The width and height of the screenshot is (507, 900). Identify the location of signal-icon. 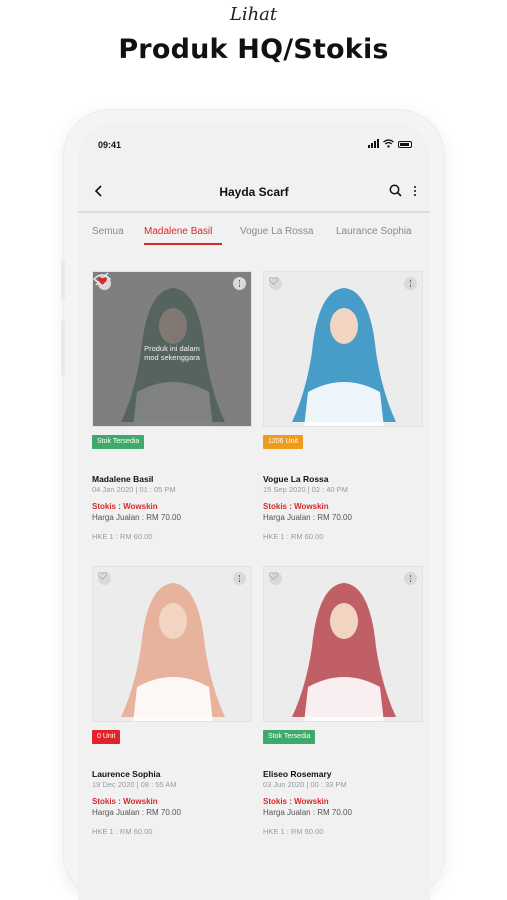
(373, 143).